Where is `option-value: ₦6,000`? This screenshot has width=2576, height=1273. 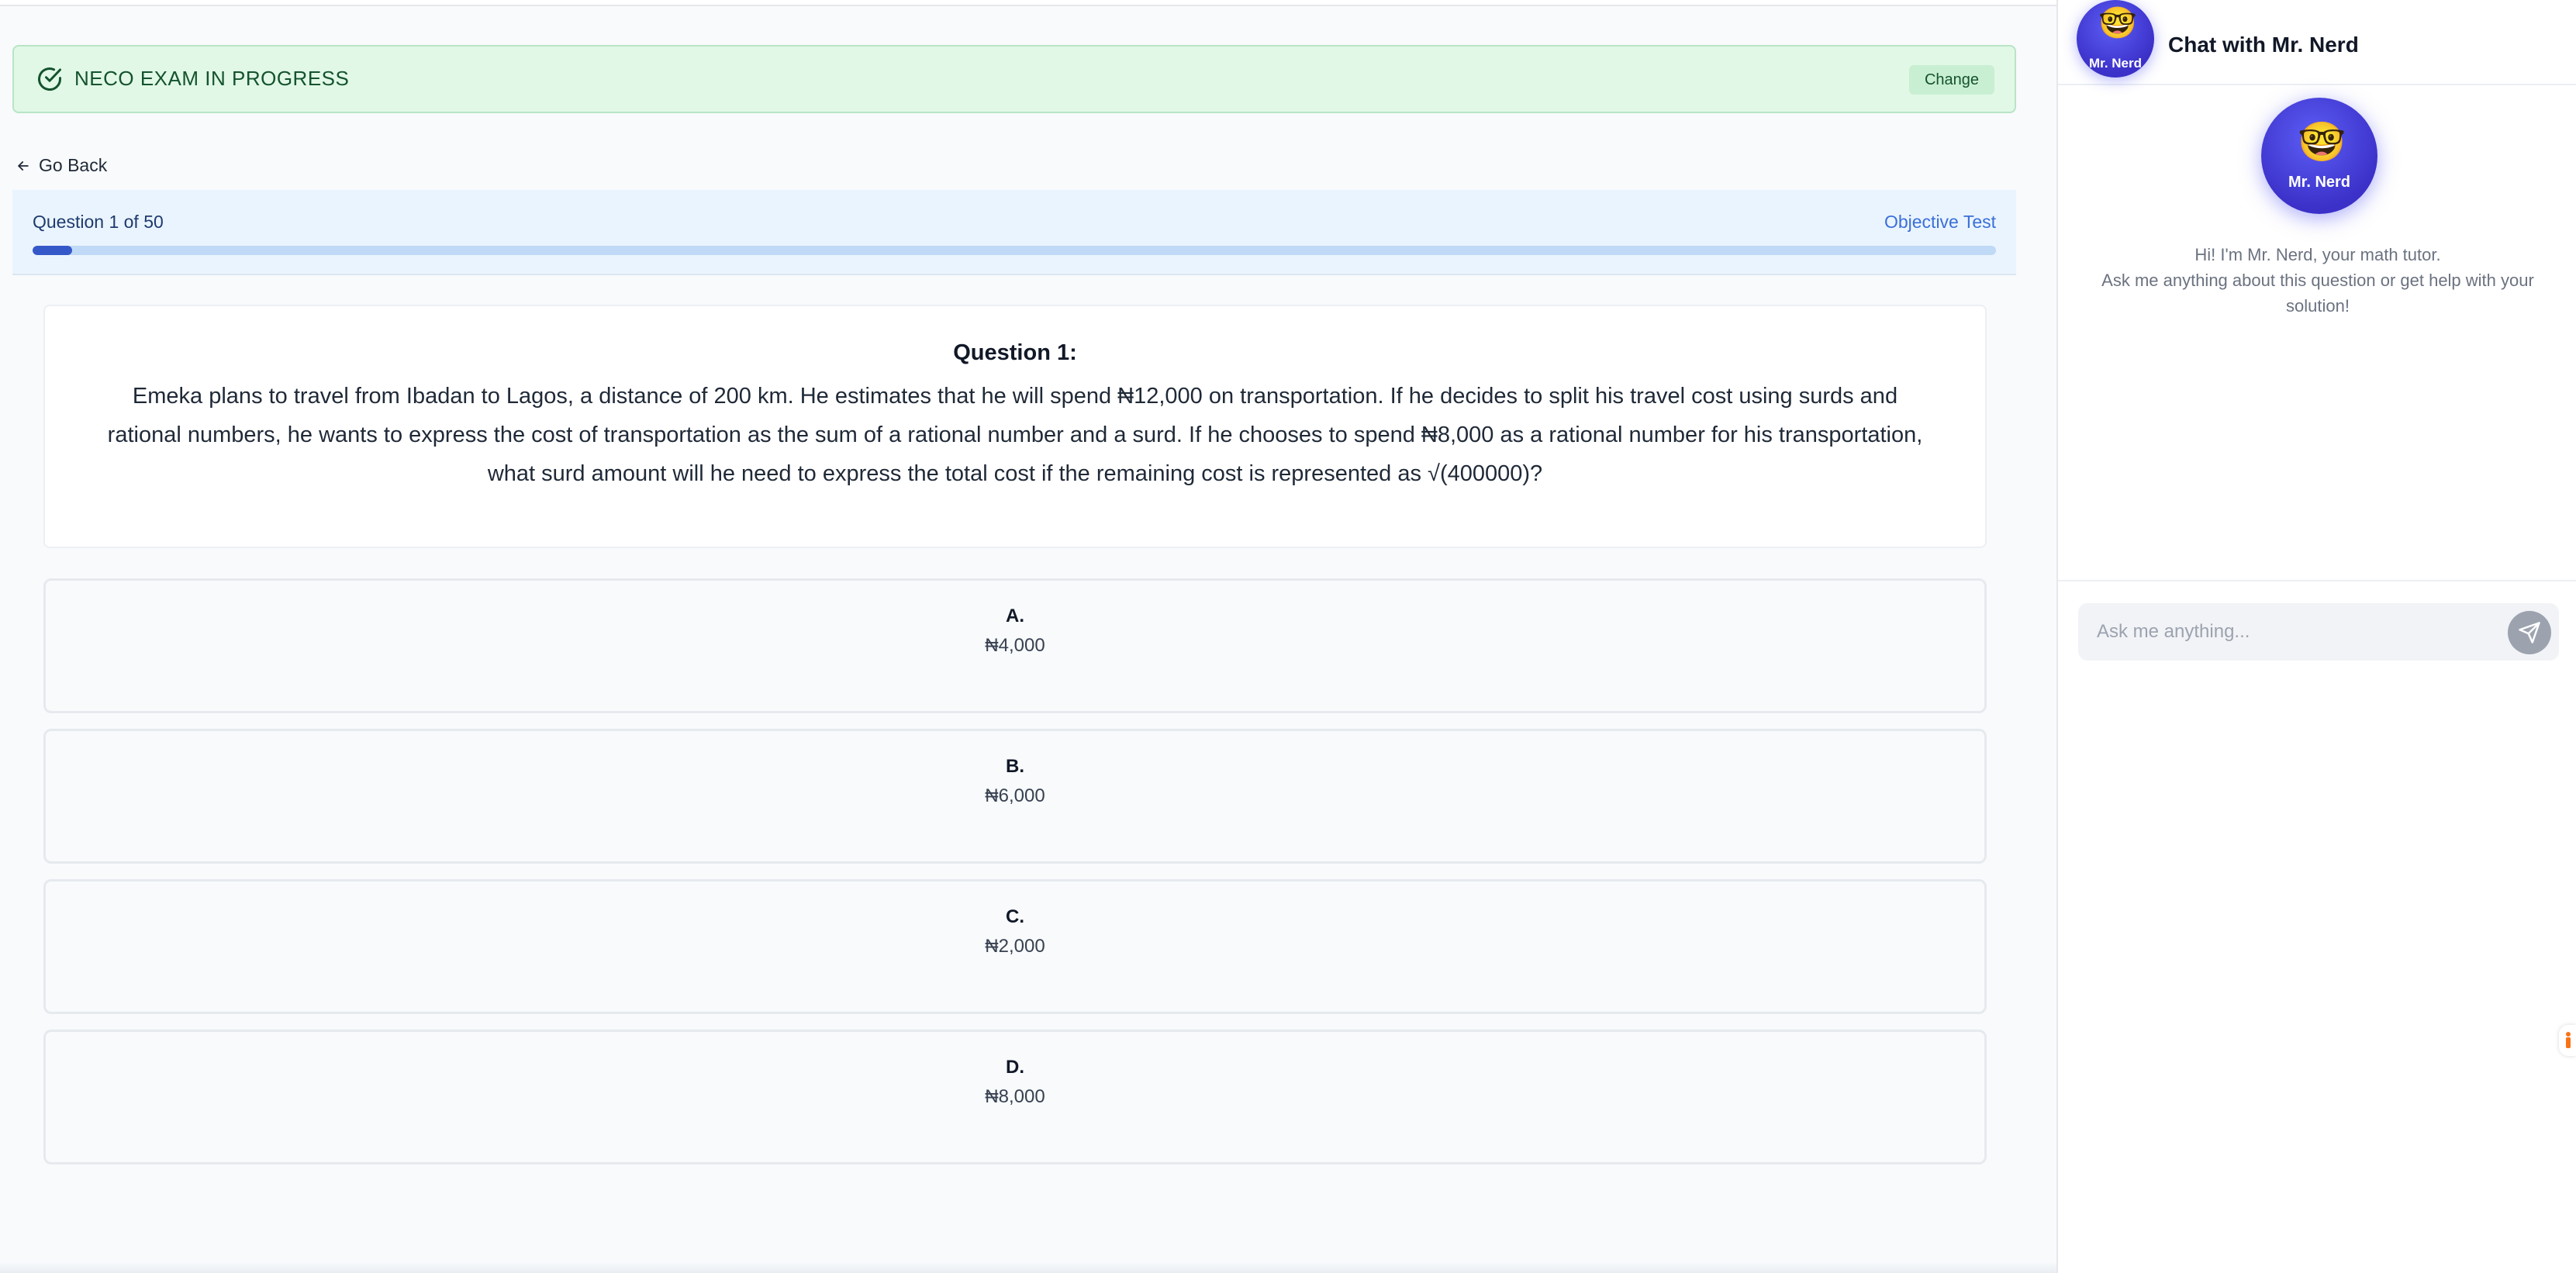 option-value: ₦6,000 is located at coordinates (1015, 795).